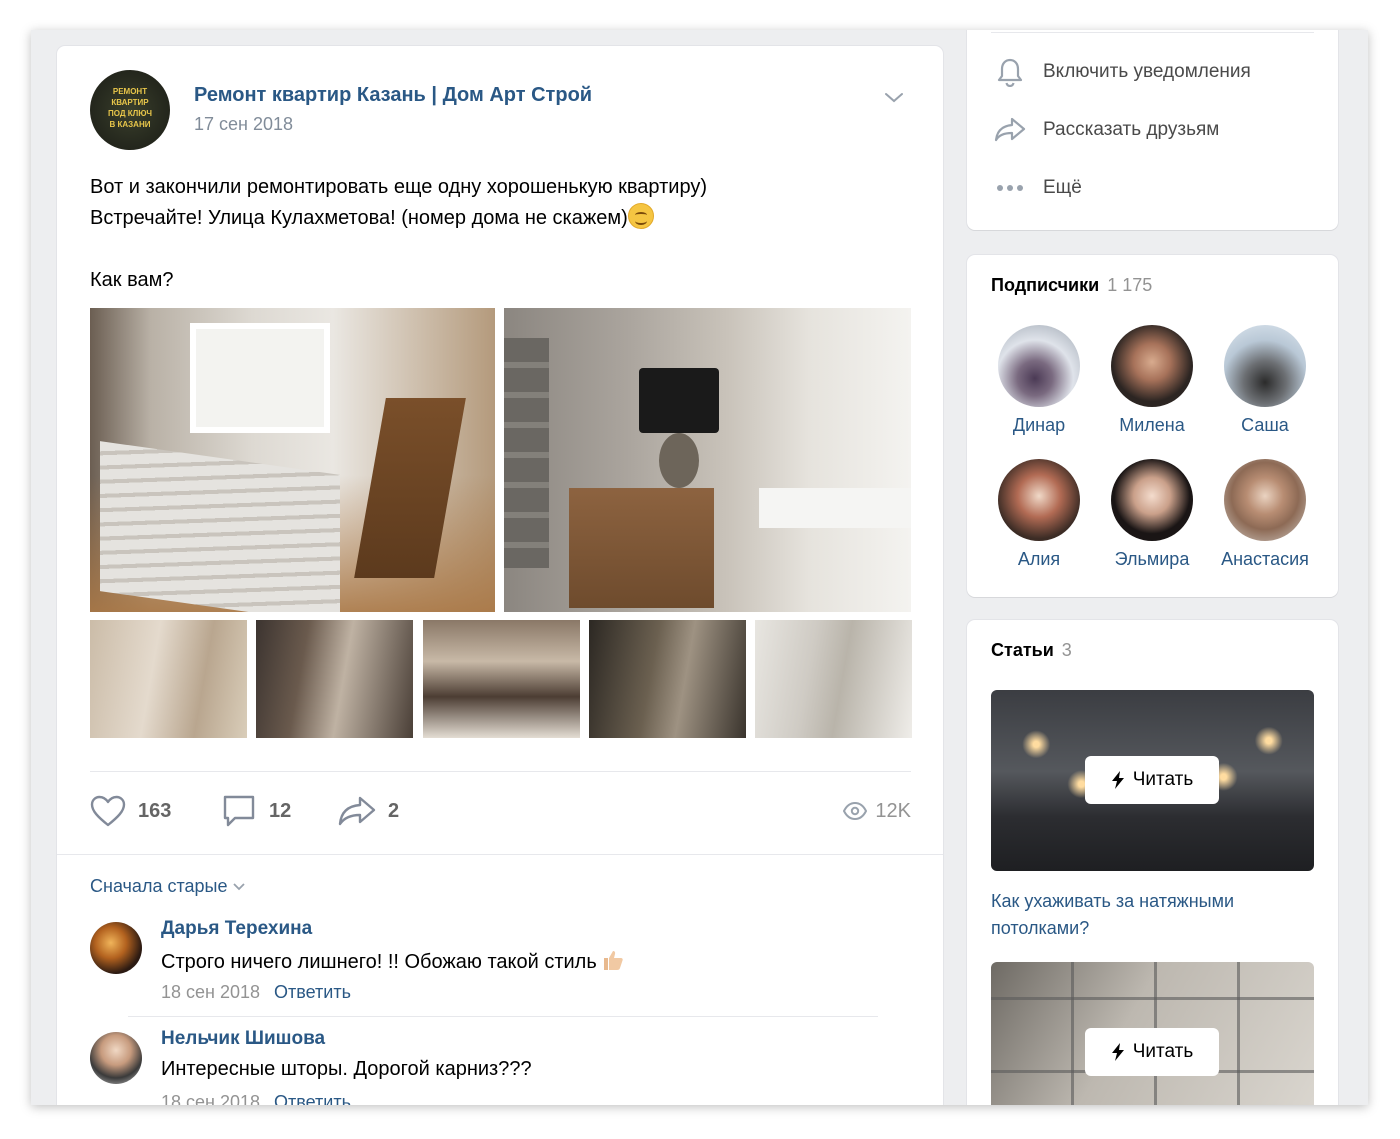 This screenshot has width=1400, height=1139. Describe the element at coordinates (1066, 650) in the screenshot. I see `articles-count: 3` at that location.